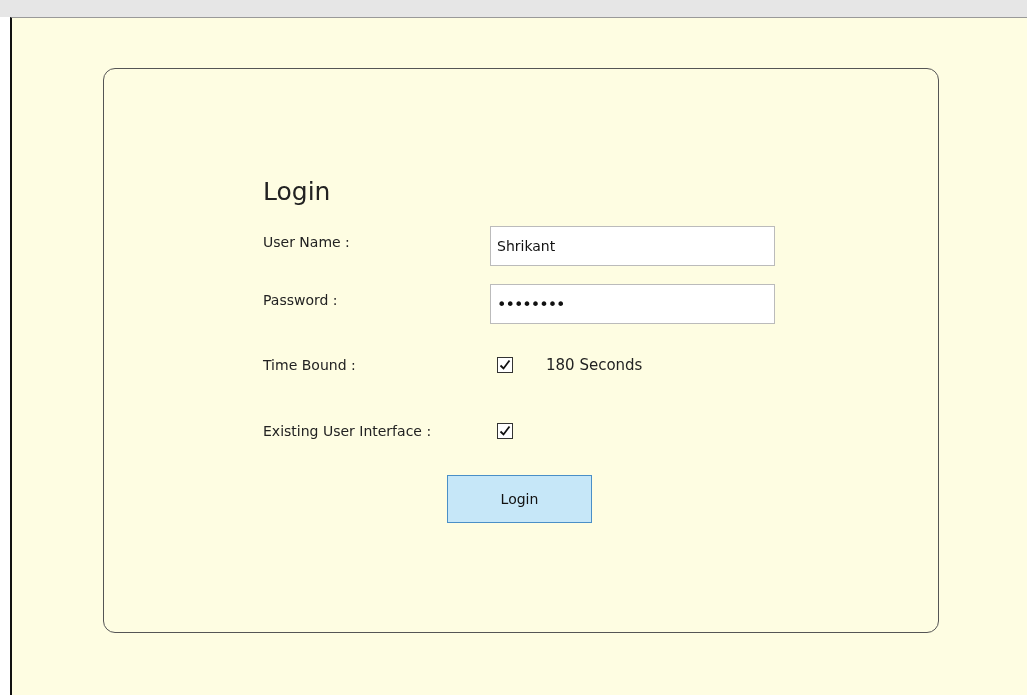 This screenshot has width=1027, height=695. What do you see at coordinates (297, 191) in the screenshot?
I see `form-title: Login` at bounding box center [297, 191].